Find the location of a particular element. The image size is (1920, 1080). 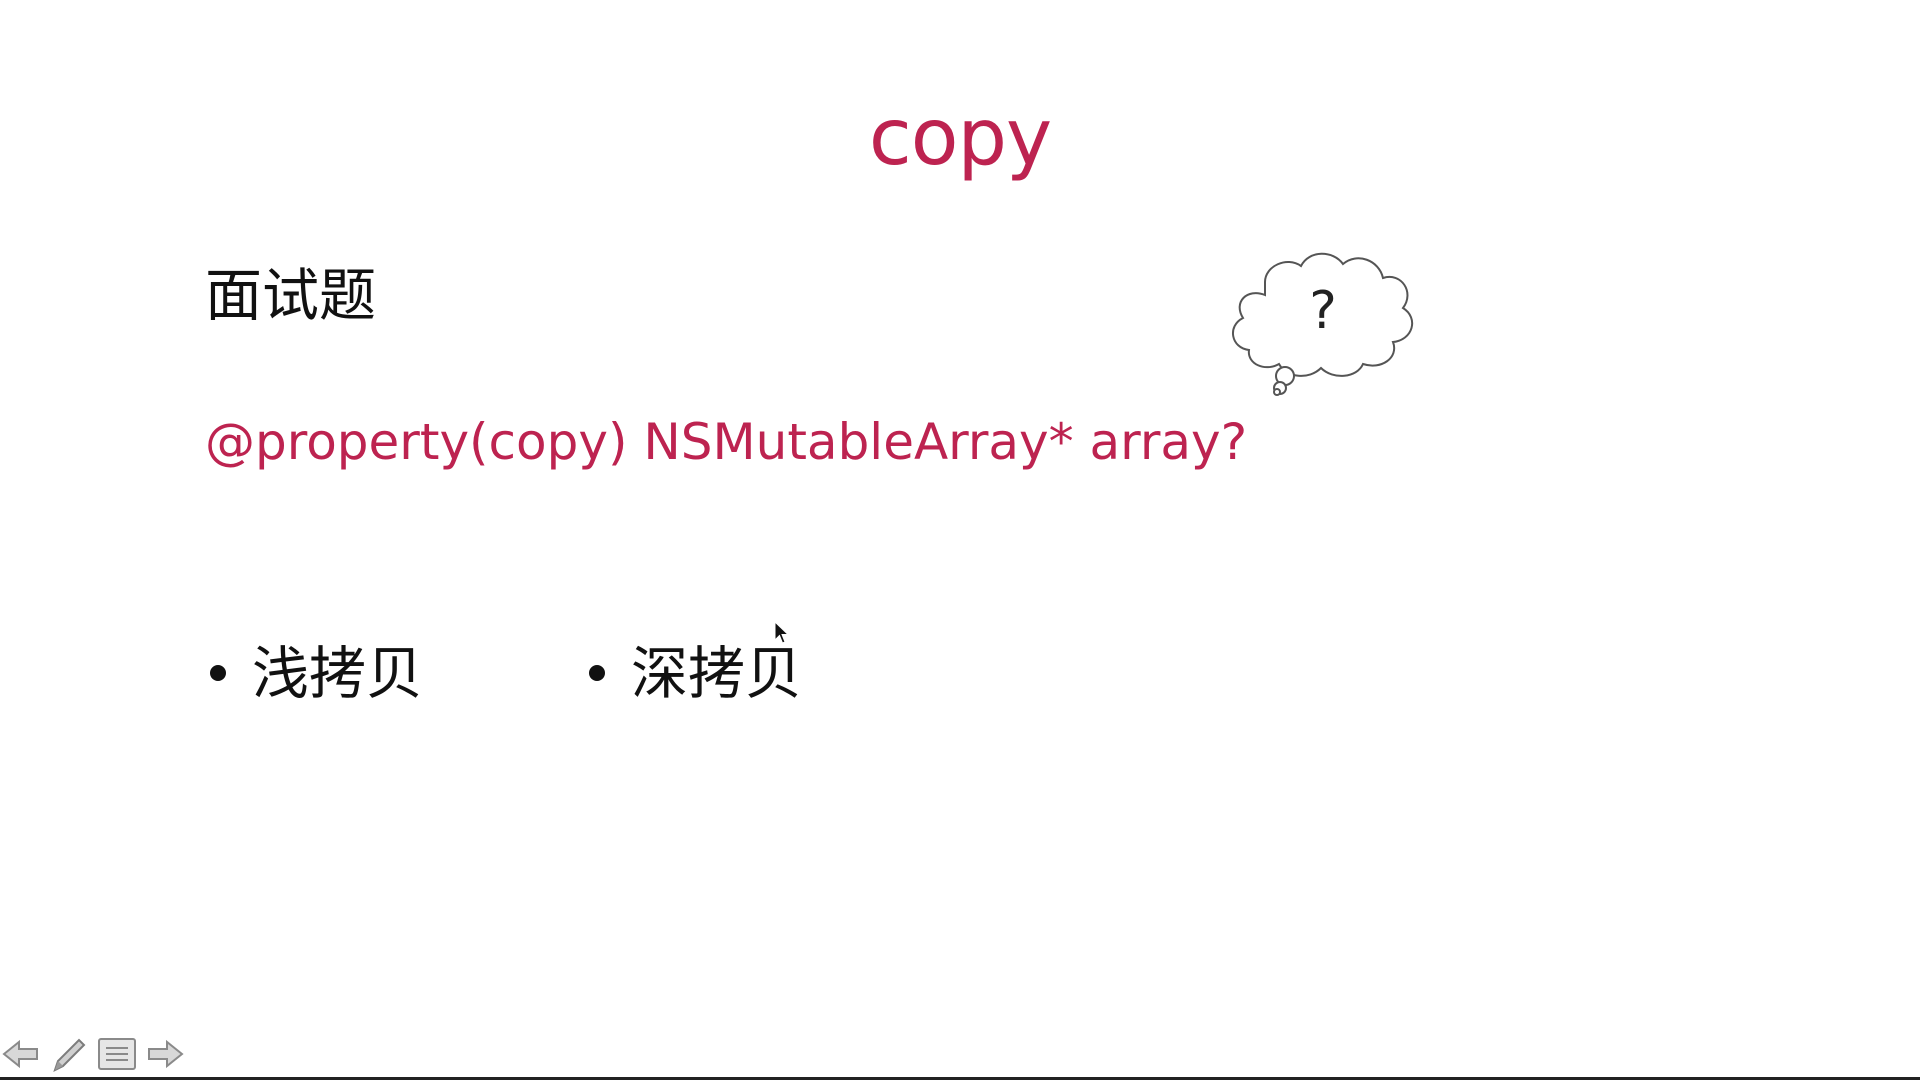

interview-question: @property(copy) NSMutableArray* array? is located at coordinates (726, 442).